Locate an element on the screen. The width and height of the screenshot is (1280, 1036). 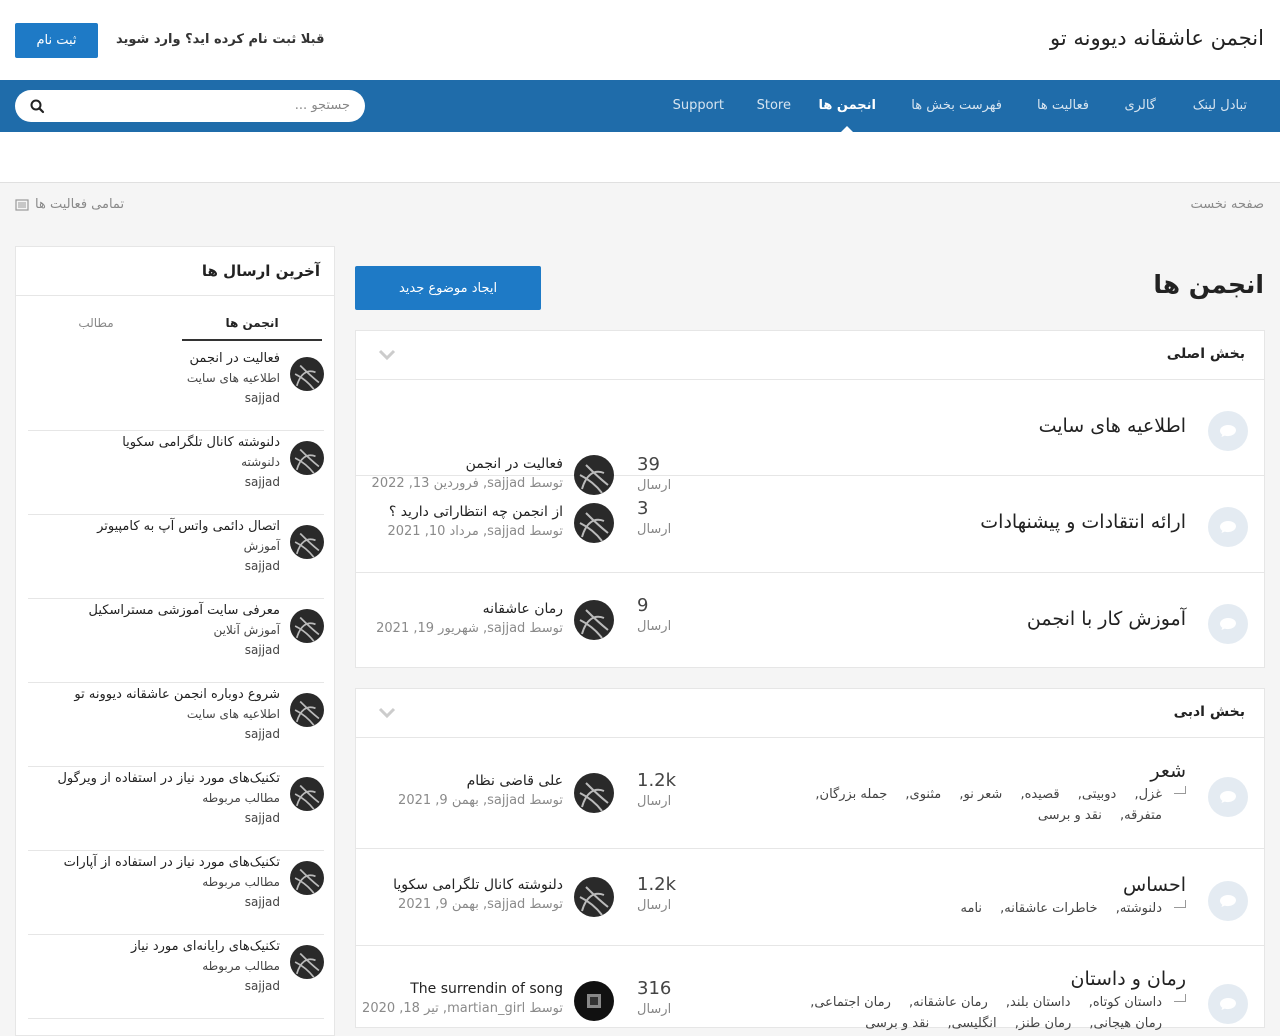
list-item: فعالیت در انجمن اطلاعیه های سایت sajjad is located at coordinates (176, 389).